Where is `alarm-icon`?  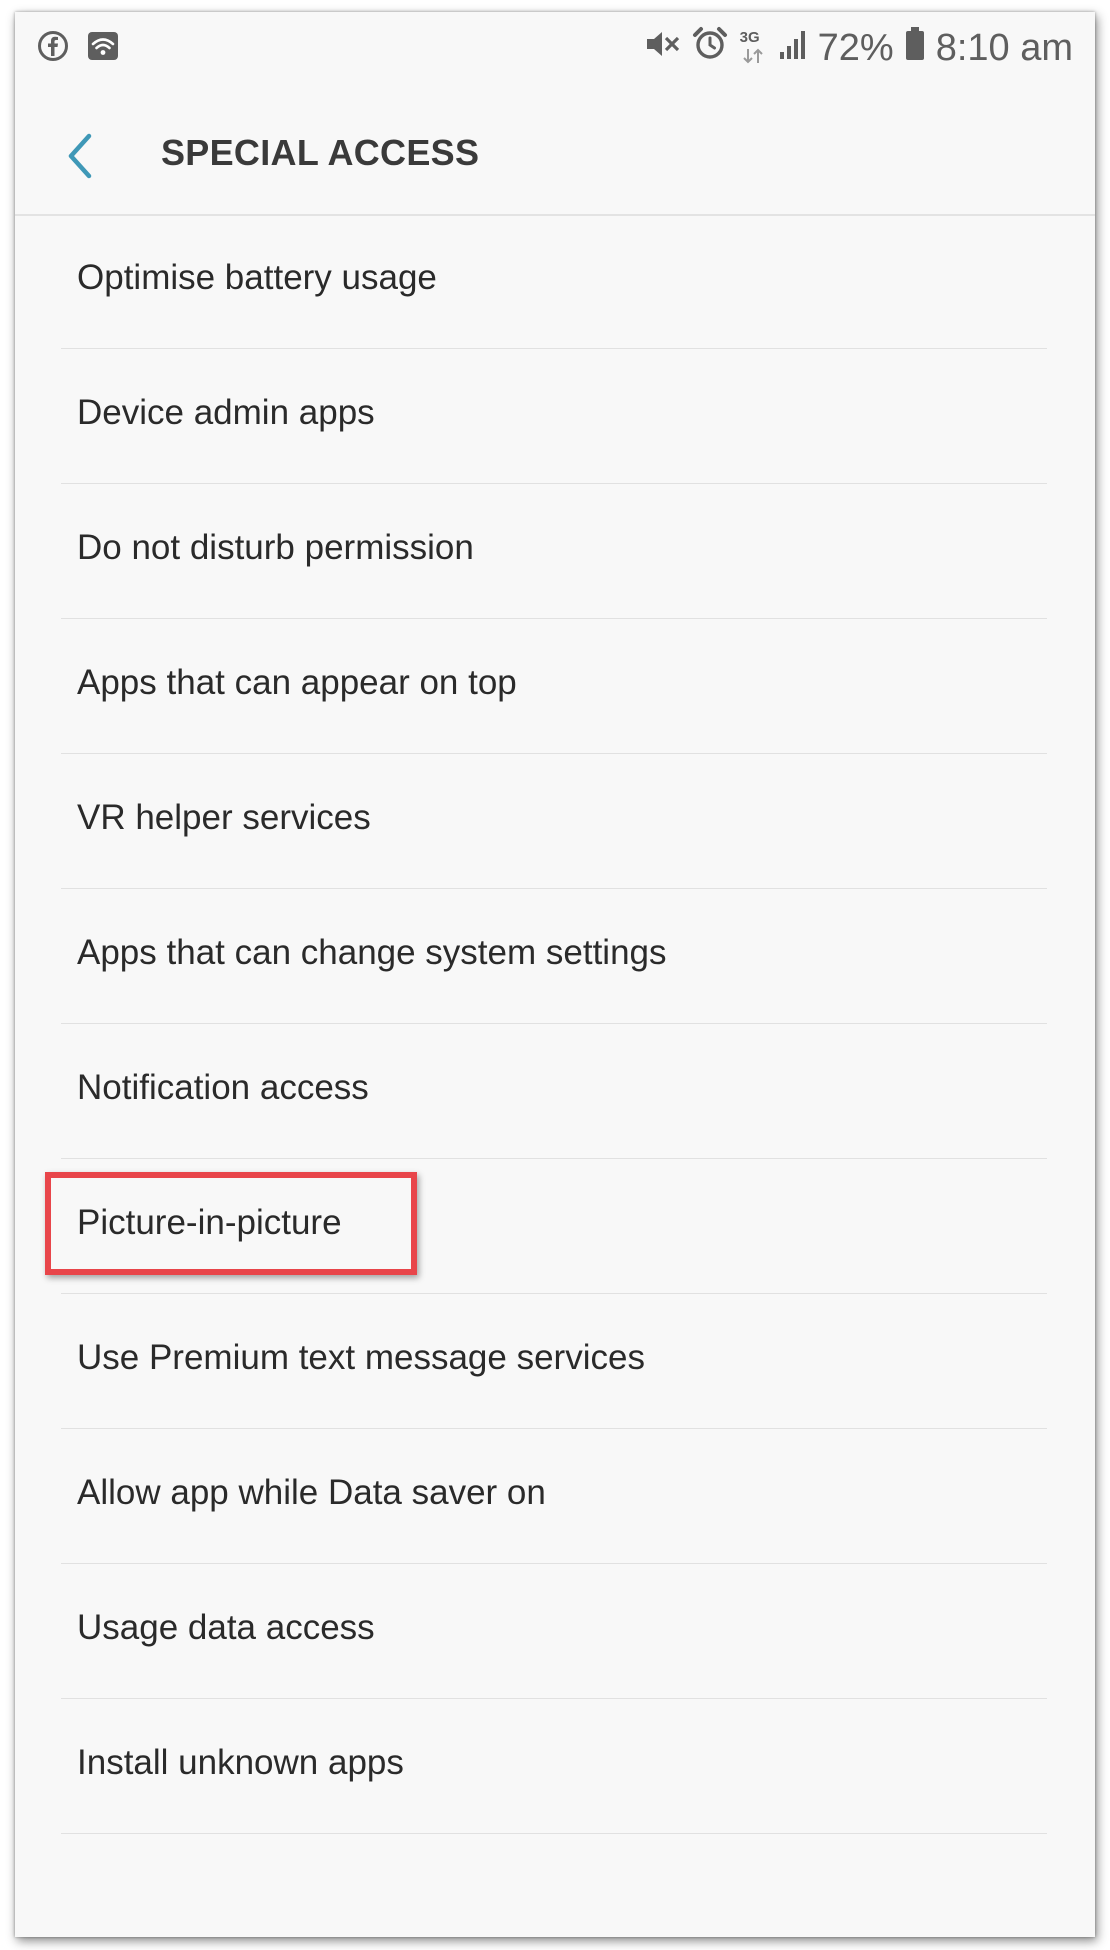
alarm-icon is located at coordinates (710, 48).